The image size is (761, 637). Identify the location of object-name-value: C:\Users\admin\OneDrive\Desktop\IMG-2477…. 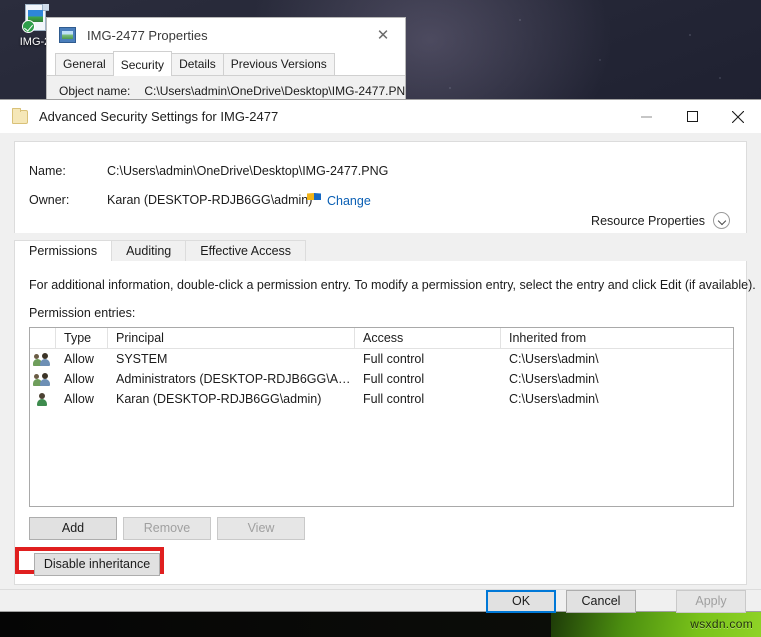
(275, 91).